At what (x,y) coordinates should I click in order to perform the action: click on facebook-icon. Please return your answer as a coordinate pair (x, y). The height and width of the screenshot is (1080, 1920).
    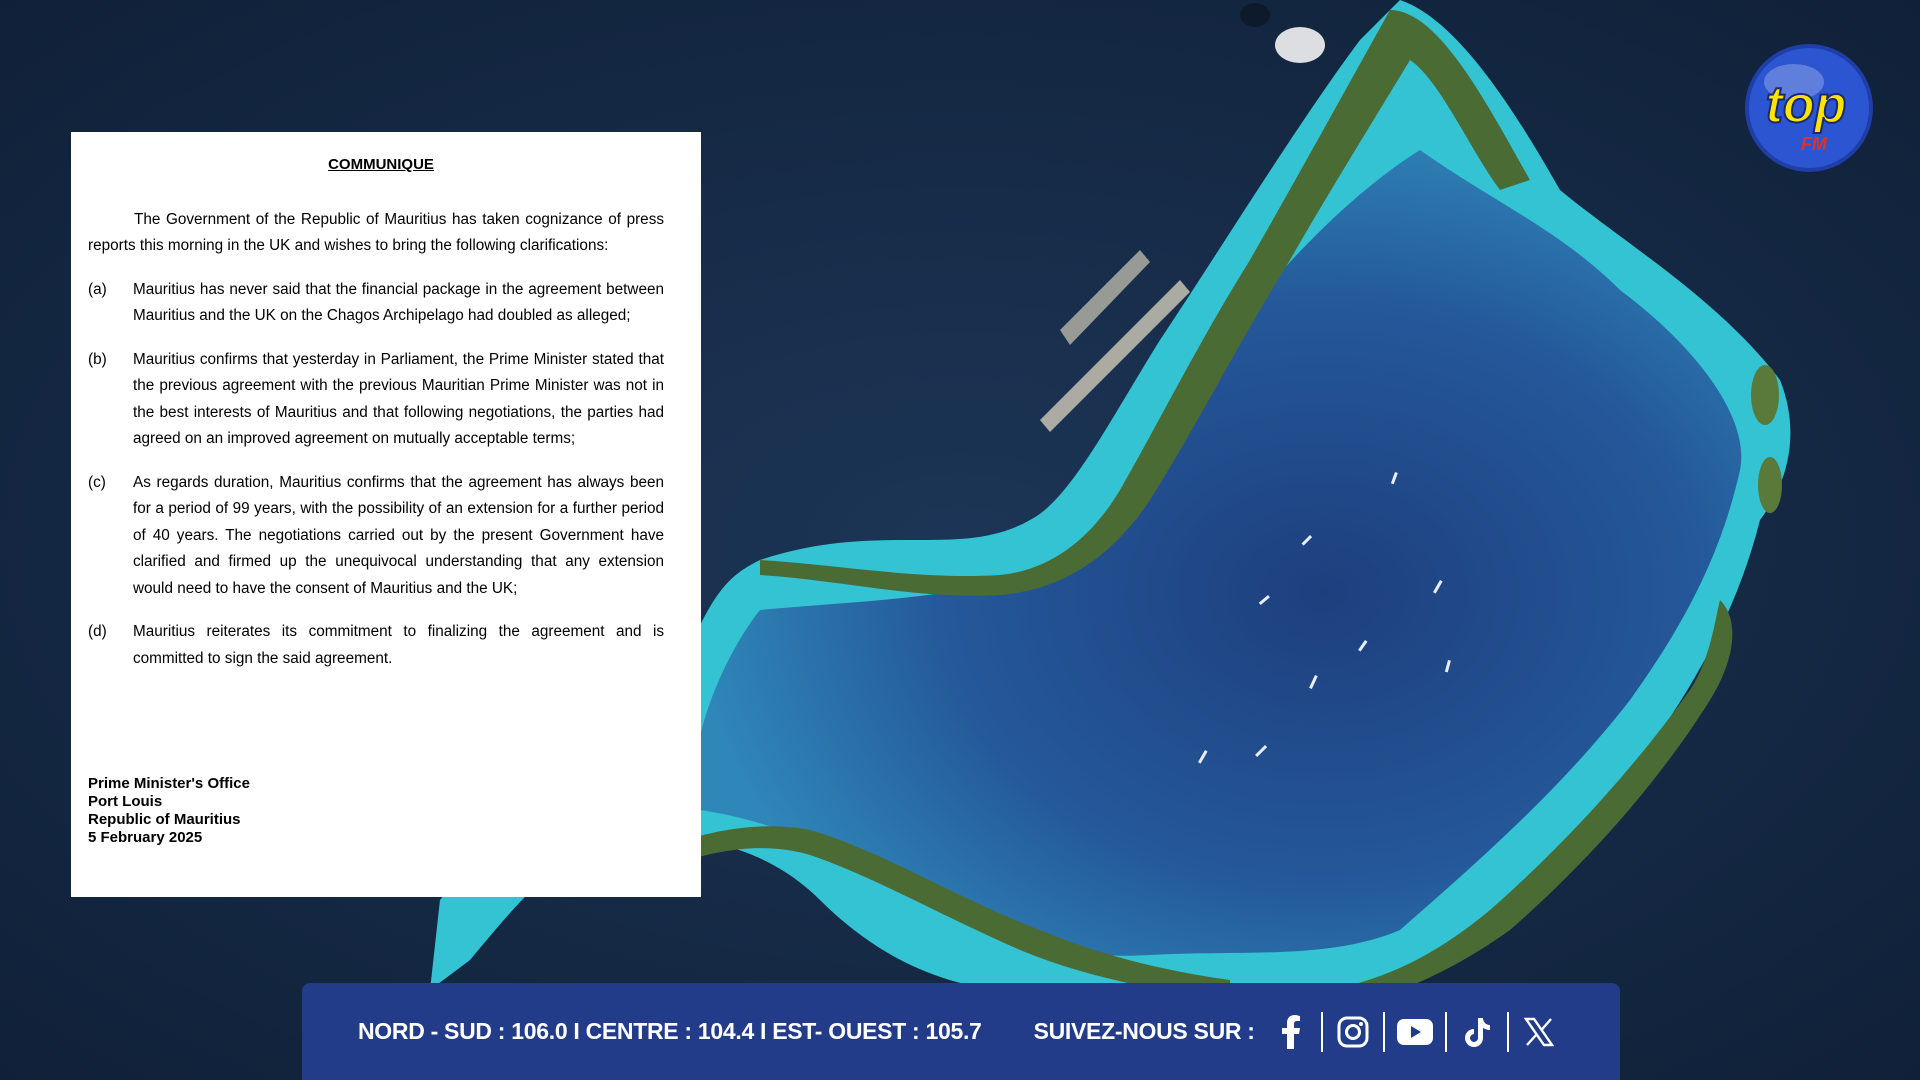
    Looking at the image, I should click on (1291, 1032).